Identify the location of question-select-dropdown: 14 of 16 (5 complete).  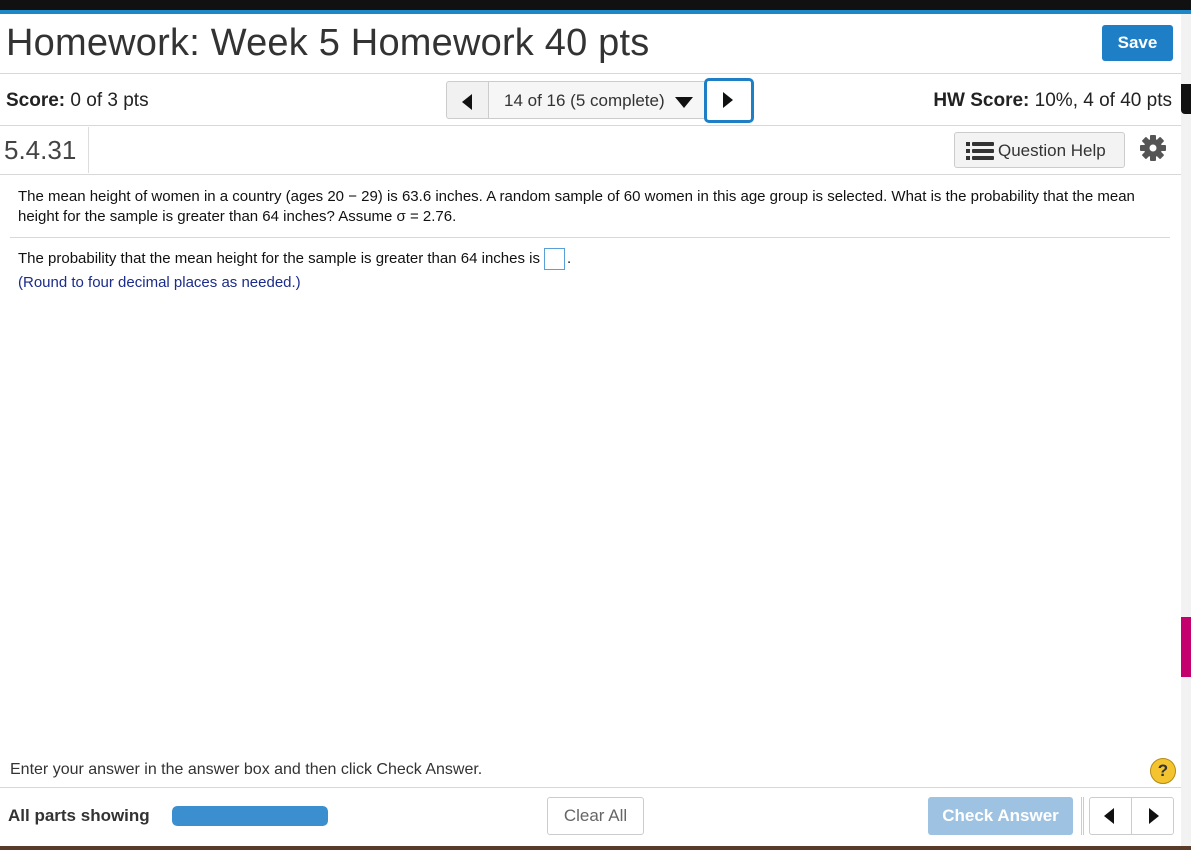
(596, 100).